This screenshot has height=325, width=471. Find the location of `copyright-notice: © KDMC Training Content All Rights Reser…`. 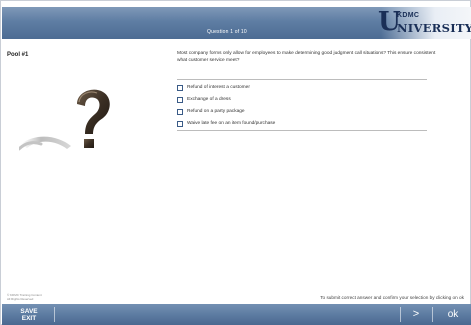

copyright-notice: © KDMC Training Content All Rights Reser… is located at coordinates (24, 297).